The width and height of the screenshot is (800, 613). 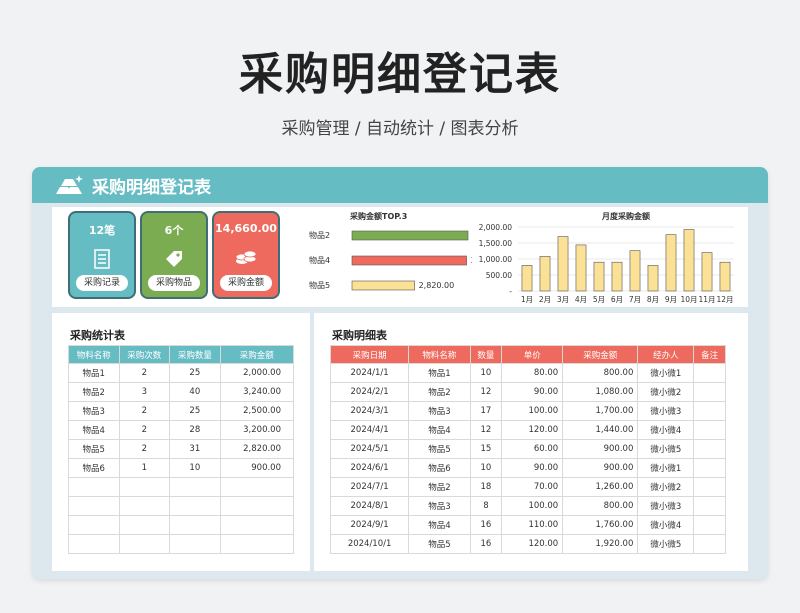 I want to click on table-cell: 2024/2/1, so click(x=369, y=392).